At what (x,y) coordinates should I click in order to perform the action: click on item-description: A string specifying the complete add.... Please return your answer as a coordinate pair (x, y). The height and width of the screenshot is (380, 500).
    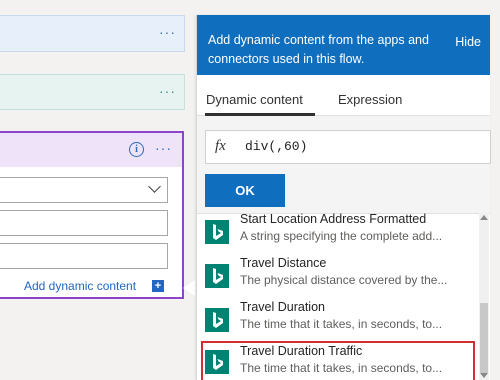
    Looking at the image, I should click on (341, 236).